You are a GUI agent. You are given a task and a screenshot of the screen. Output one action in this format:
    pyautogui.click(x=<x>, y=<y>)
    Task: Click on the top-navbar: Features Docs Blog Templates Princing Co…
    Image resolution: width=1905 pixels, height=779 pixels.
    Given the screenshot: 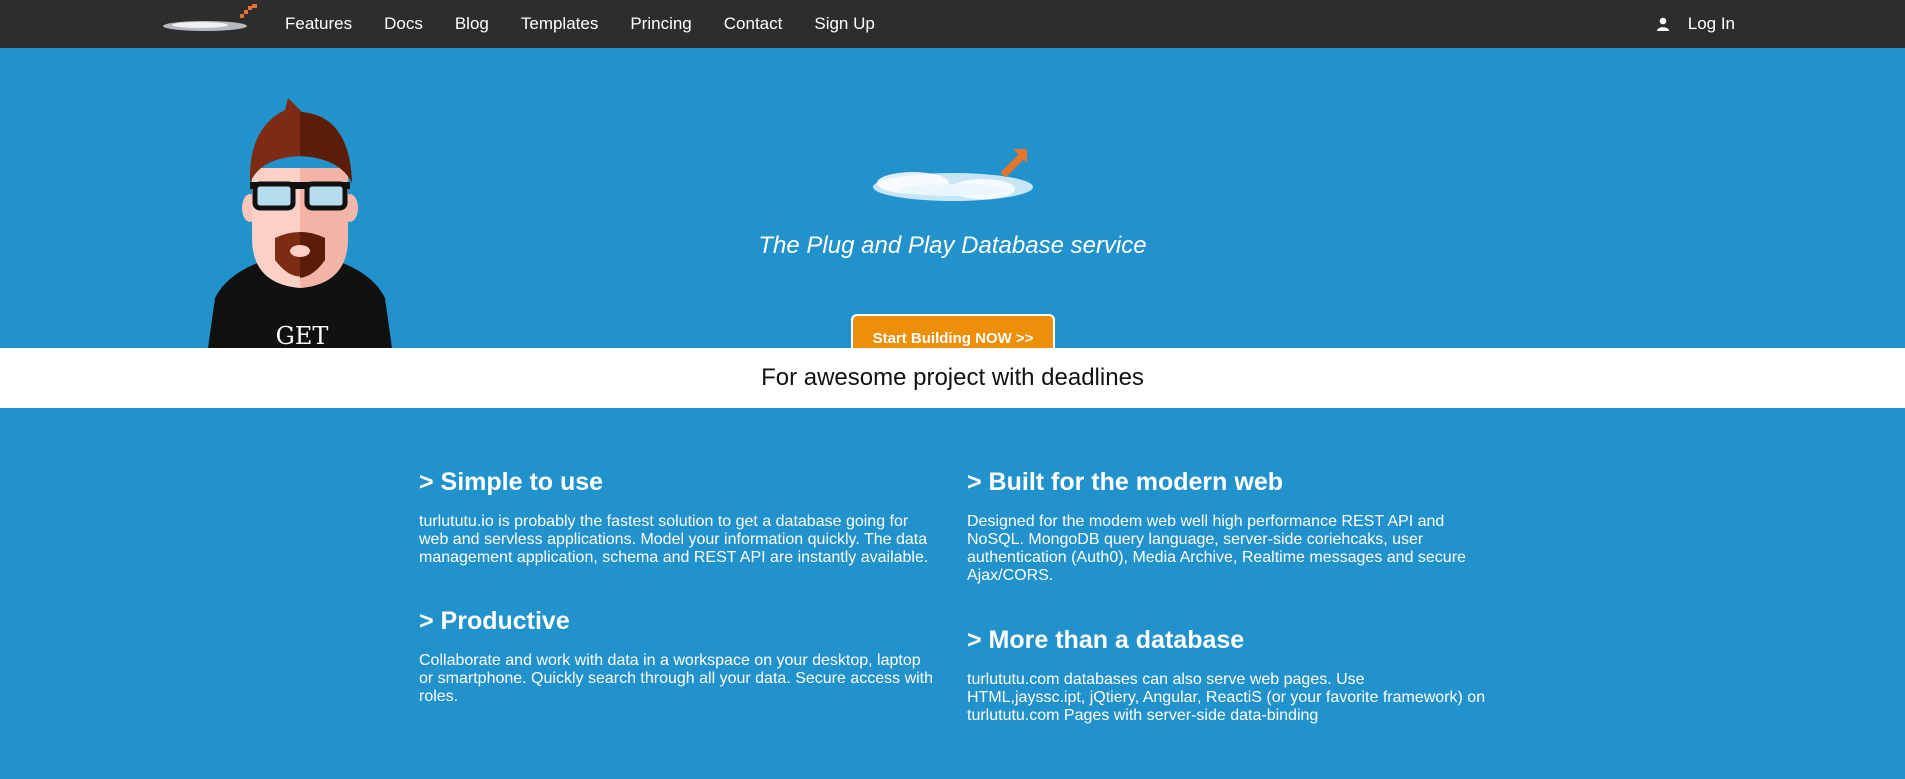 What is the action you would take?
    pyautogui.click(x=952, y=24)
    